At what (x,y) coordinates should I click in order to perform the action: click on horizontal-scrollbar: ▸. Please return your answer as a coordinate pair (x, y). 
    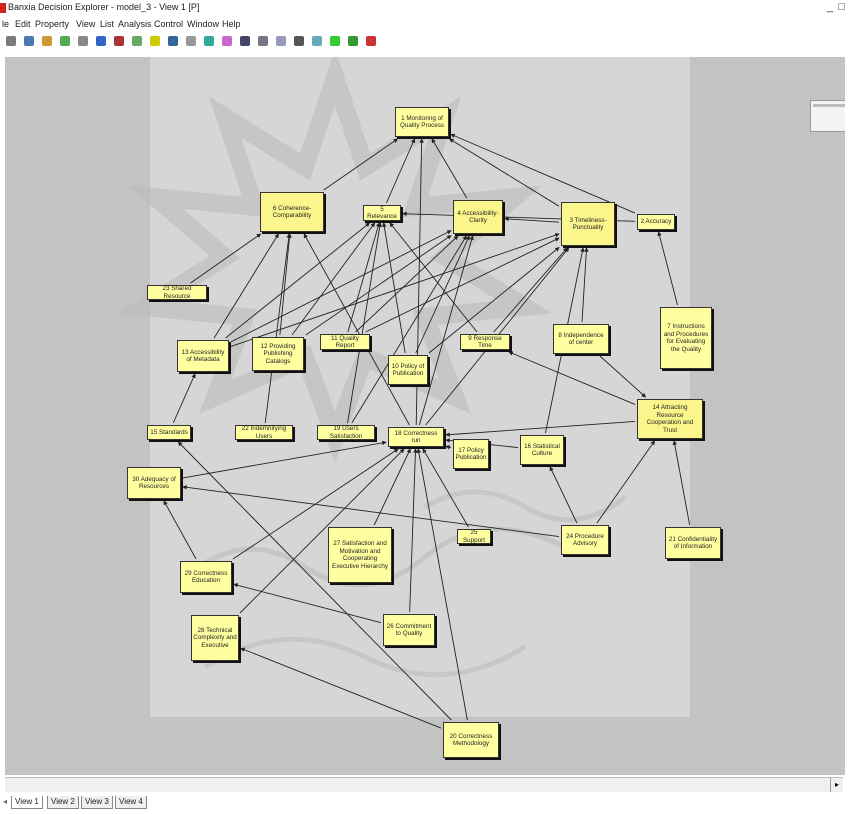
    Looking at the image, I should click on (424, 784).